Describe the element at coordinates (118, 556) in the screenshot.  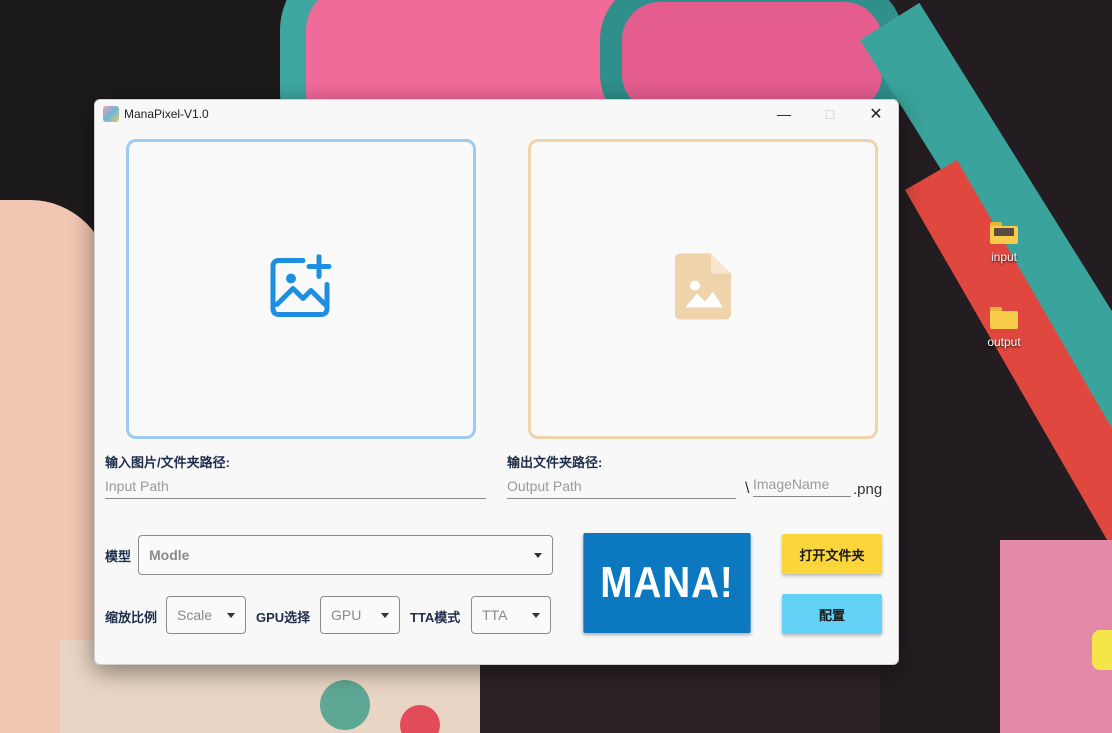
I see `model-label: 模型` at that location.